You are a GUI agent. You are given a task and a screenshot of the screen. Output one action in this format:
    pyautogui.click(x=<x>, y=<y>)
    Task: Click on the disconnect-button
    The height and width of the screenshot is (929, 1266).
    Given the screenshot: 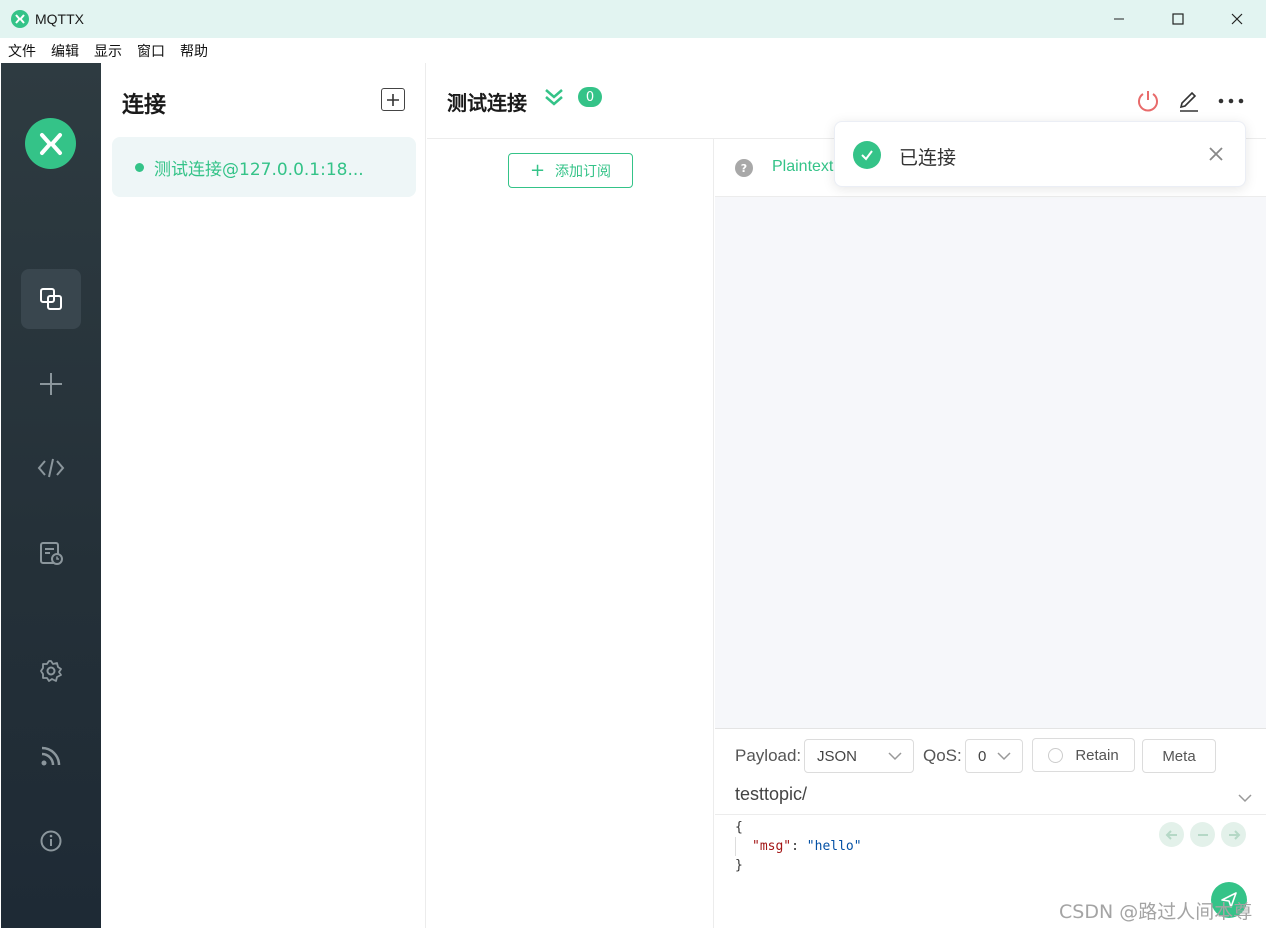 What is the action you would take?
    pyautogui.click(x=1148, y=101)
    